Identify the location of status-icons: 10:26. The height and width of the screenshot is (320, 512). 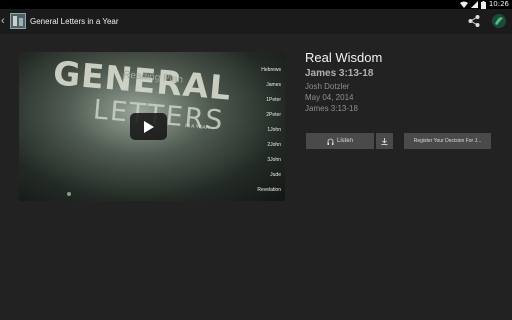
(484, 4).